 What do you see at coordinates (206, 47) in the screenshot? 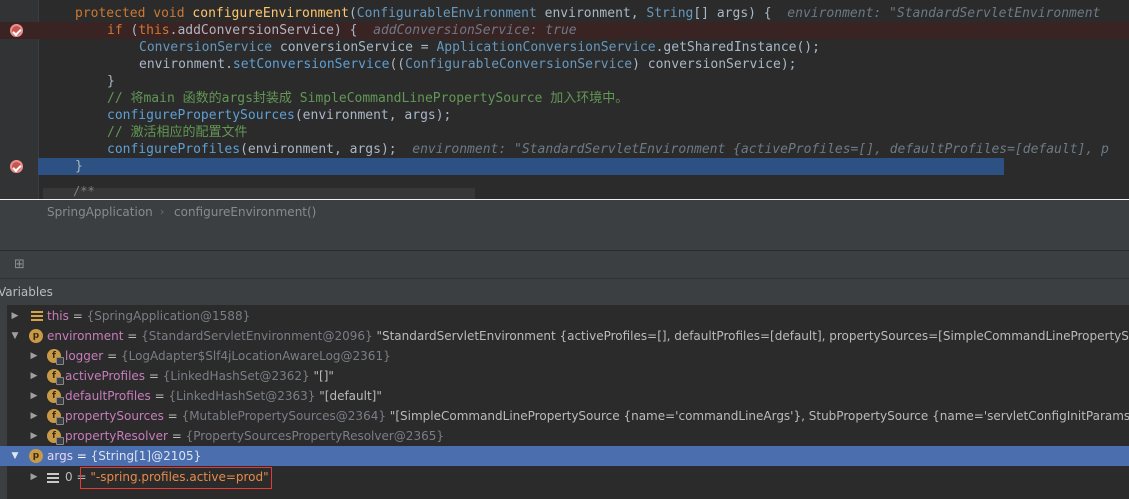
I see `type-name: ConversionService` at bounding box center [206, 47].